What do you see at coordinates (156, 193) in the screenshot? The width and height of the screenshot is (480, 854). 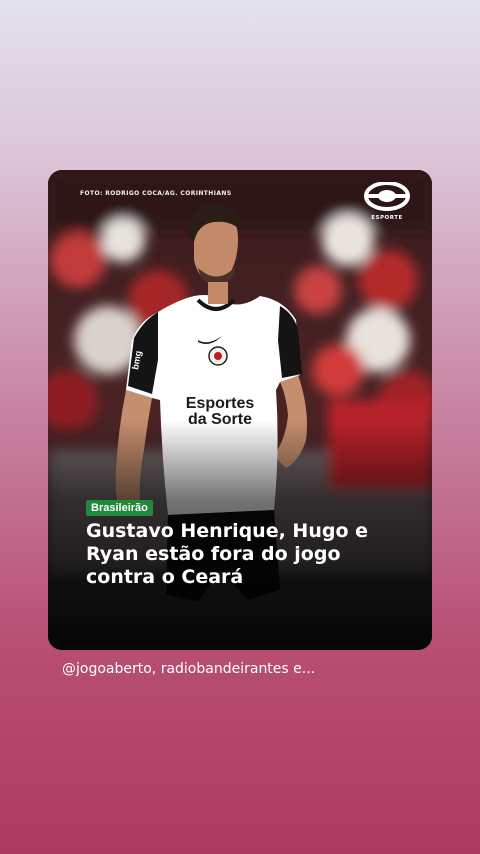 I see `photo-credit: FOTO: RODRIGO COCA/AG. CORINTHIANS` at bounding box center [156, 193].